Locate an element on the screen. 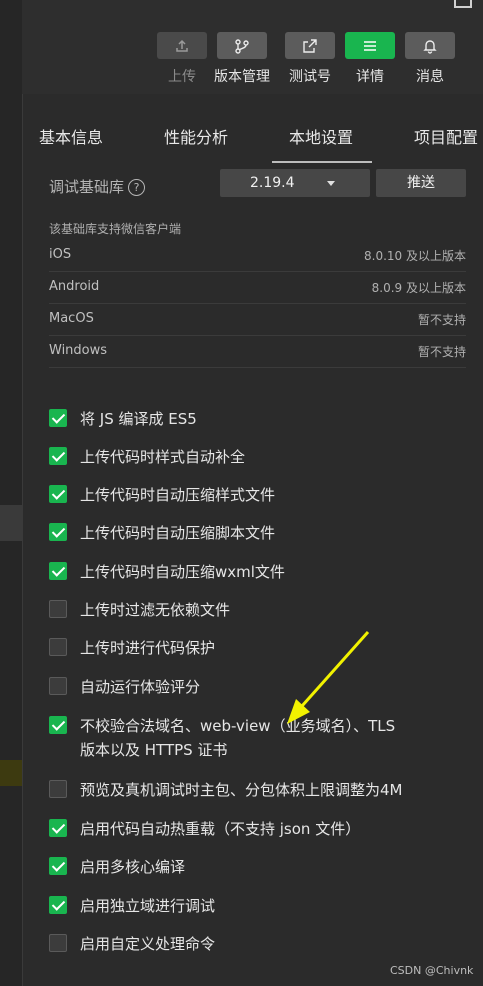 The image size is (483, 986). option-label: 不校验合法域名、web-view（业务域名）、TLS is located at coordinates (238, 726).